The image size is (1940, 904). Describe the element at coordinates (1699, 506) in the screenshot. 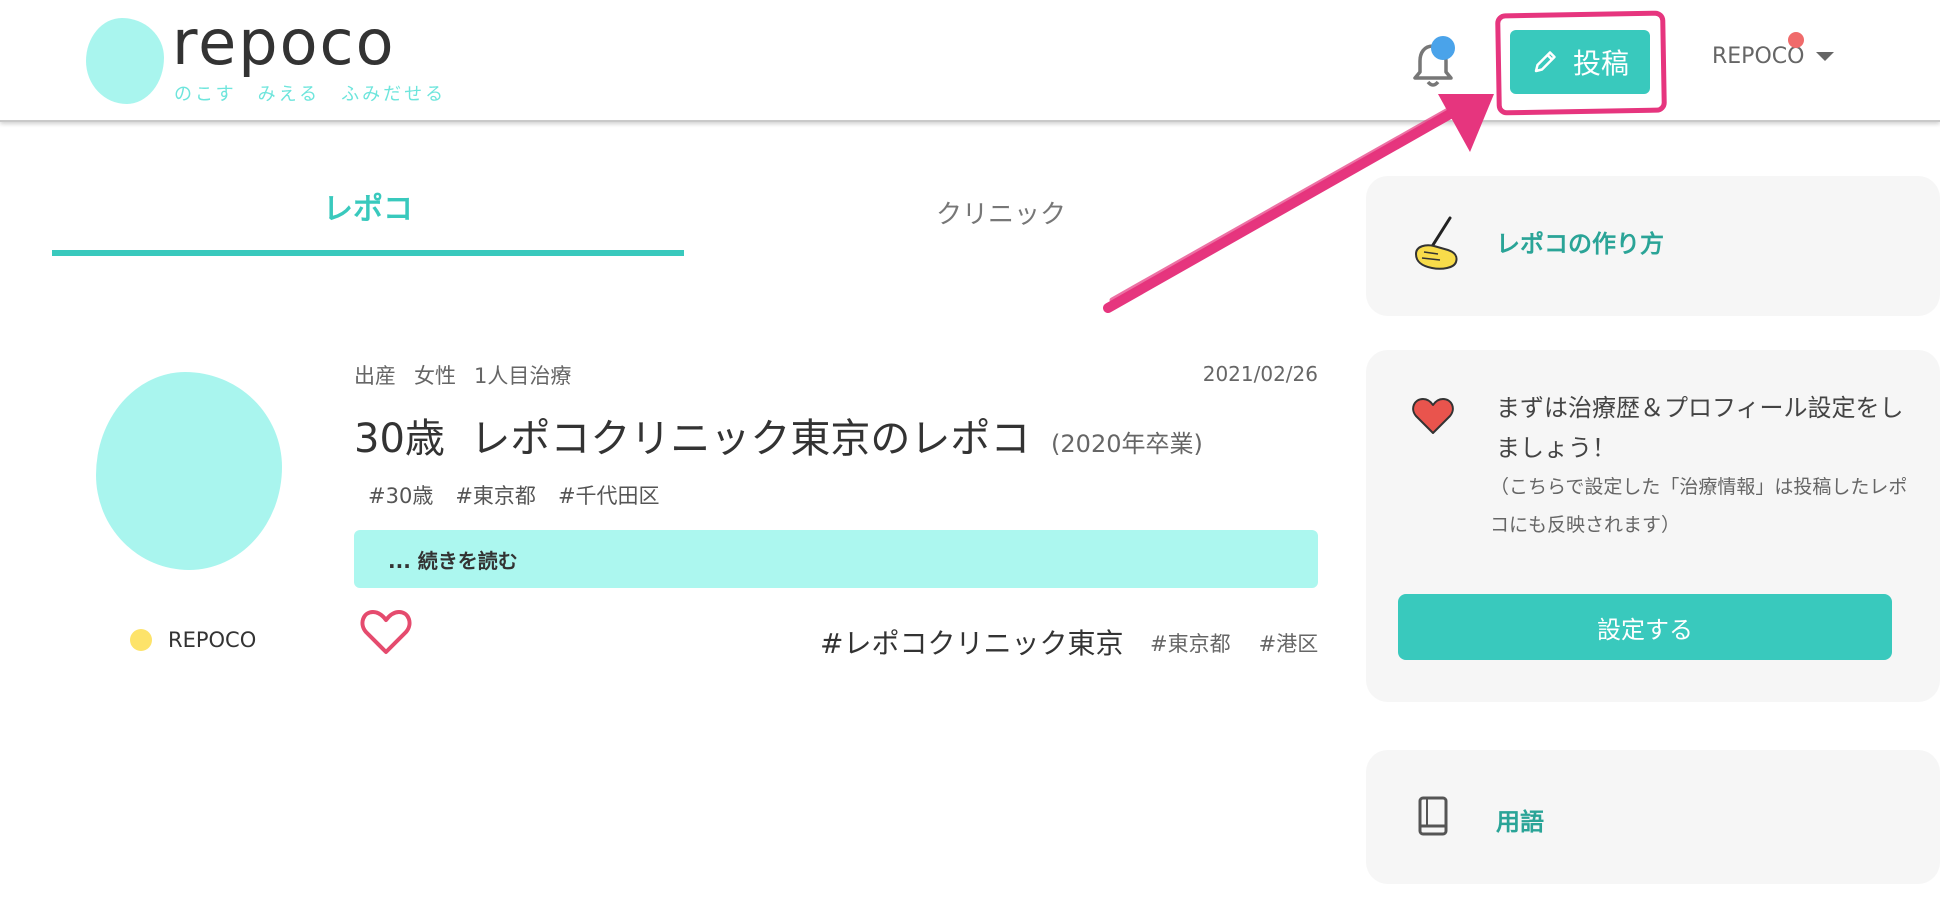

I see `setup-note: （こちらで設定した「治療情報」は投稿したレポコにも反映されます）` at that location.